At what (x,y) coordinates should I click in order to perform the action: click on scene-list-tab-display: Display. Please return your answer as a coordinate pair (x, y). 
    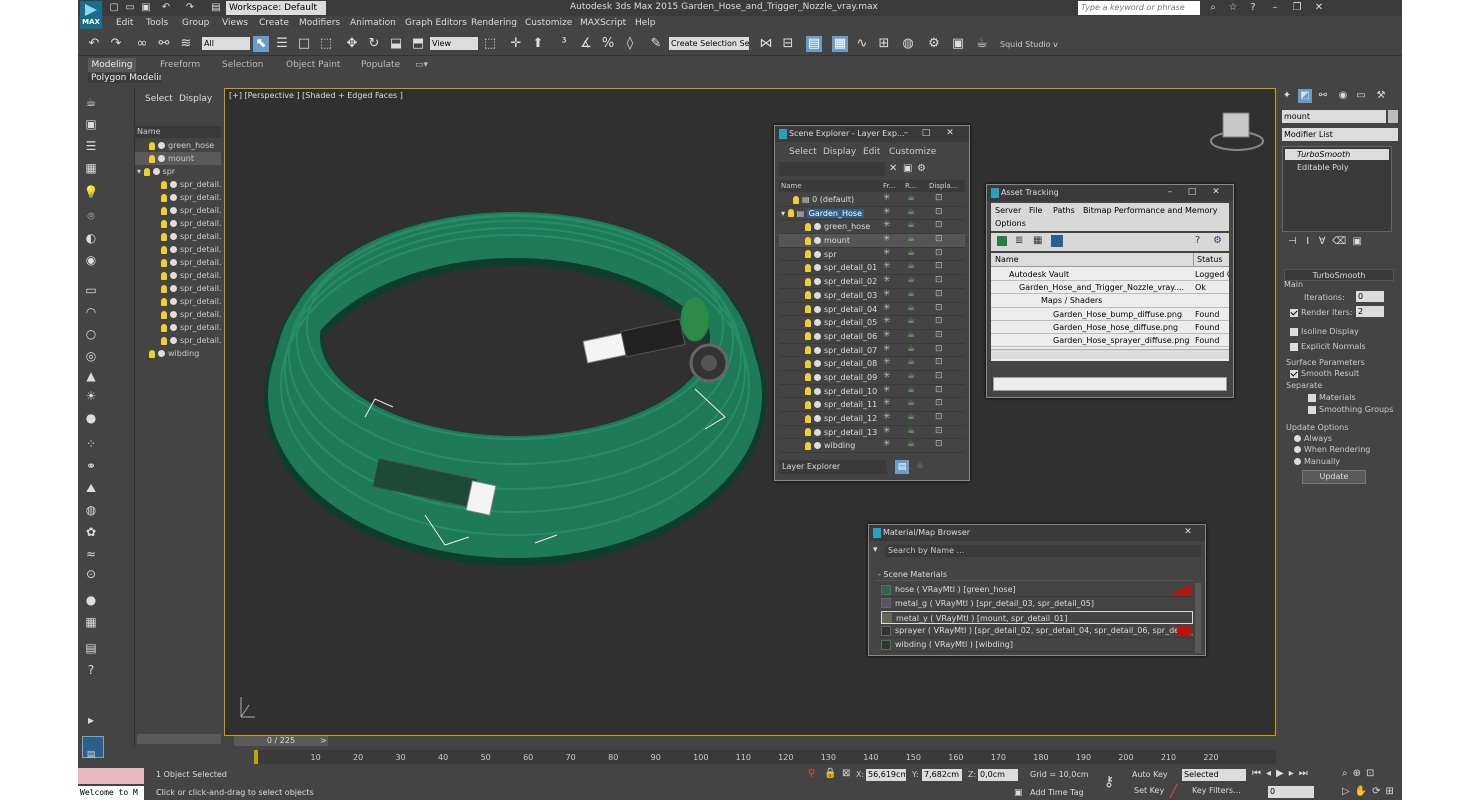
    Looking at the image, I should click on (195, 99).